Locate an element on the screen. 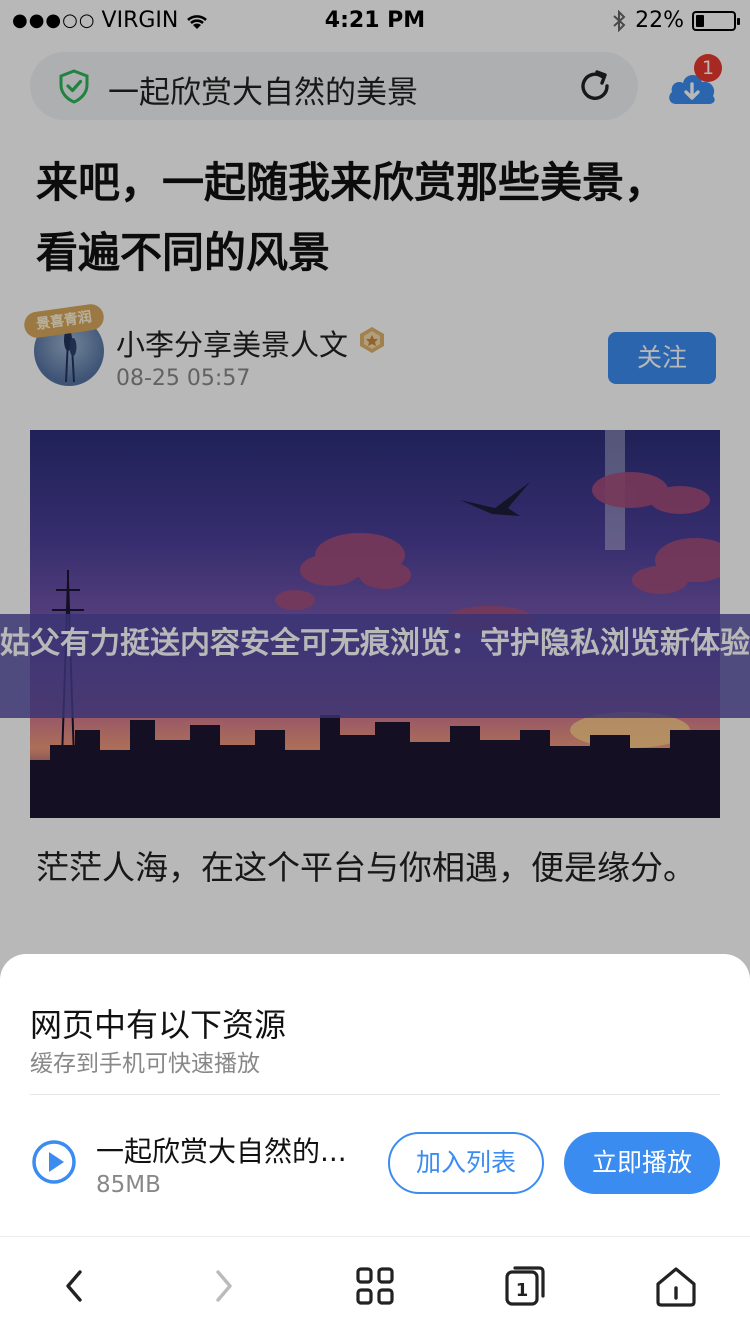  sheet-subtitle: 缓存到手机可快速播放 is located at coordinates (145, 1064).